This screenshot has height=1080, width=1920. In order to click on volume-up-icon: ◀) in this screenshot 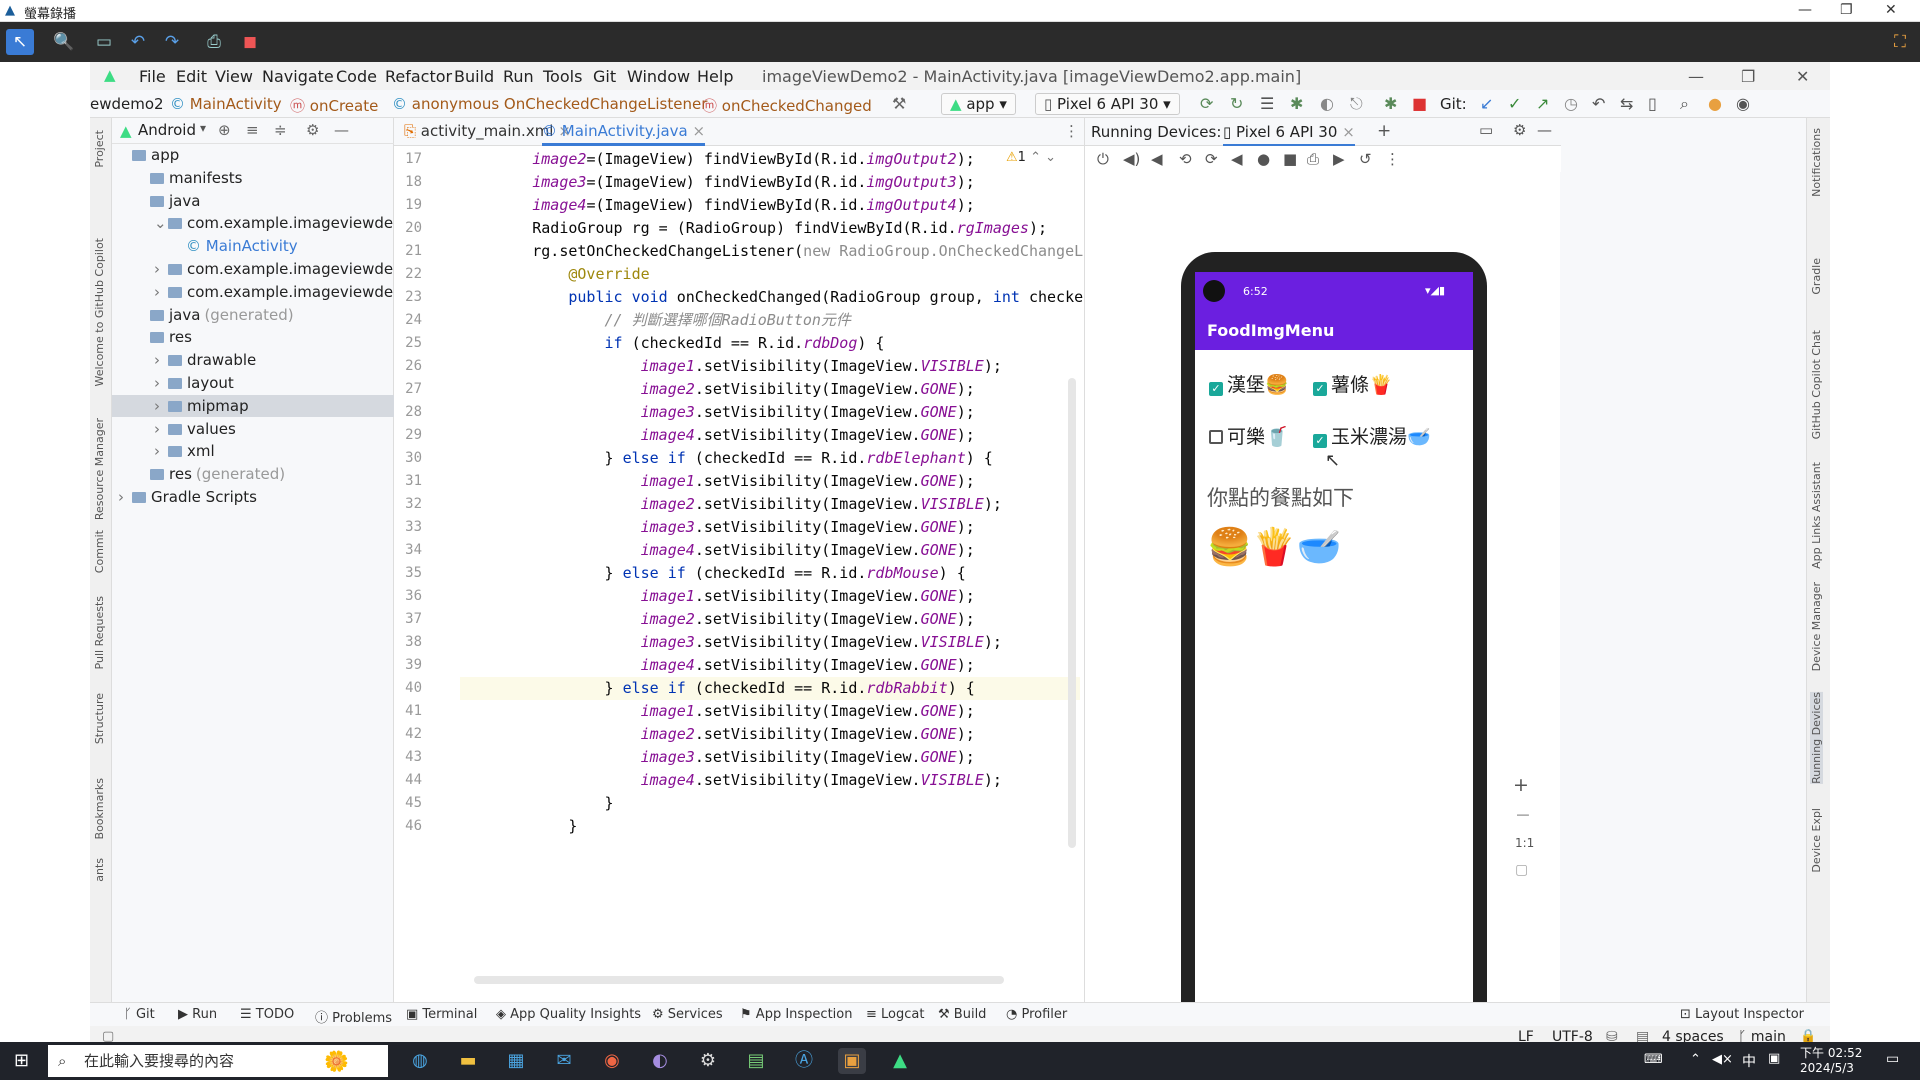, I will do `click(1131, 159)`.